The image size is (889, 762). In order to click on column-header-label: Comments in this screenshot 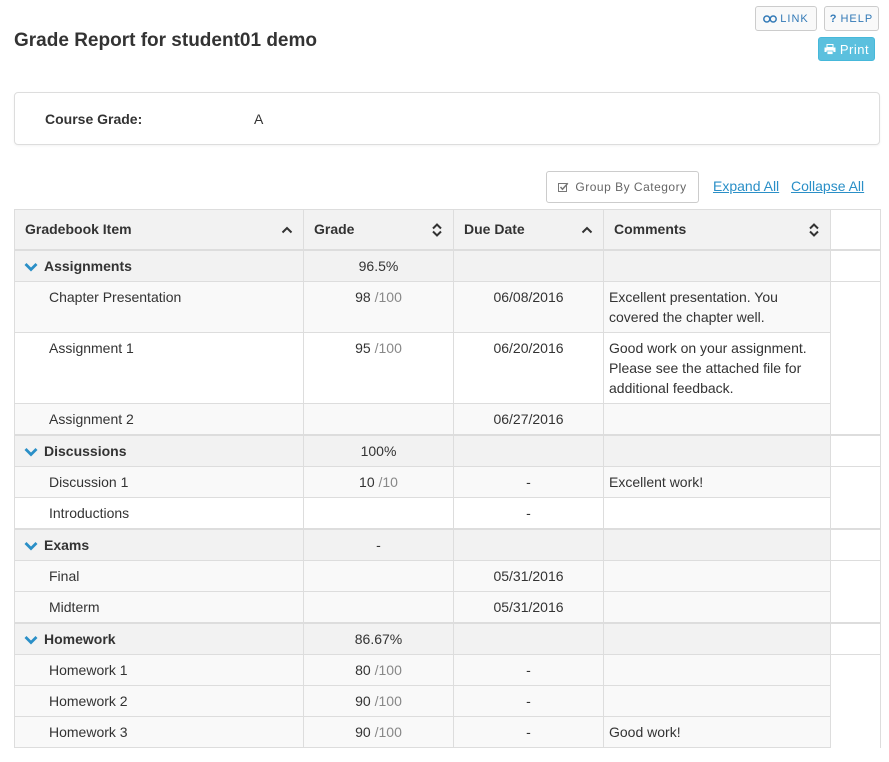, I will do `click(650, 229)`.